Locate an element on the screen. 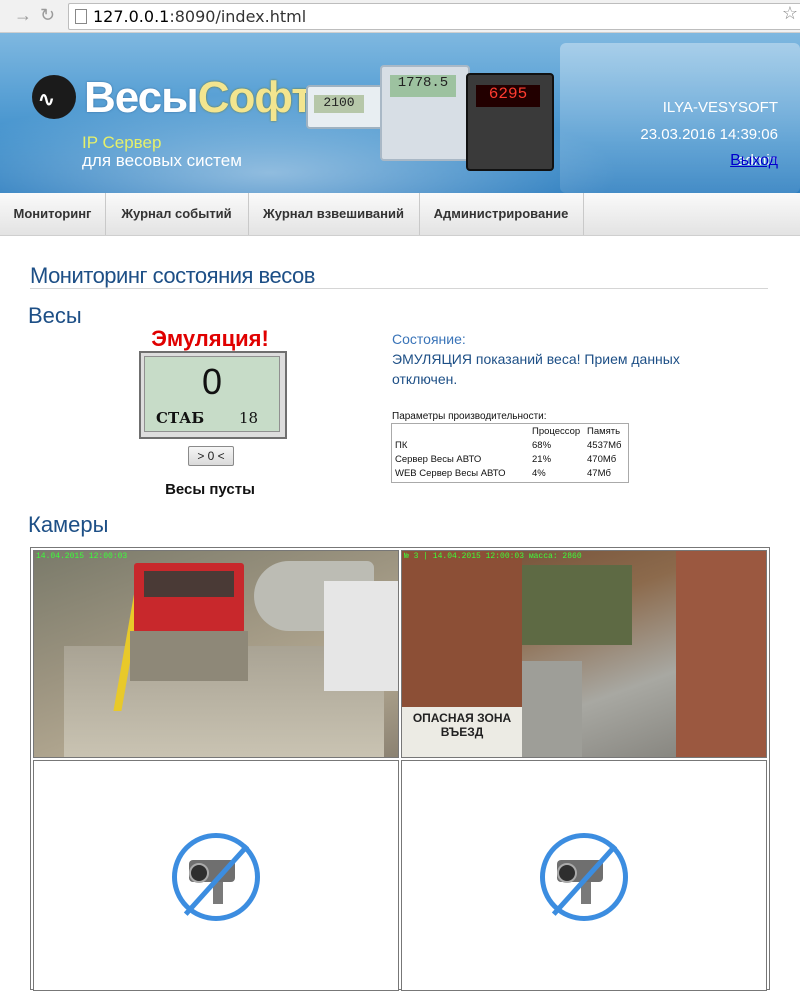 Image resolution: width=800 pixels, height=991 pixels. logo-wave-icon: ∿ is located at coordinates (46, 100).